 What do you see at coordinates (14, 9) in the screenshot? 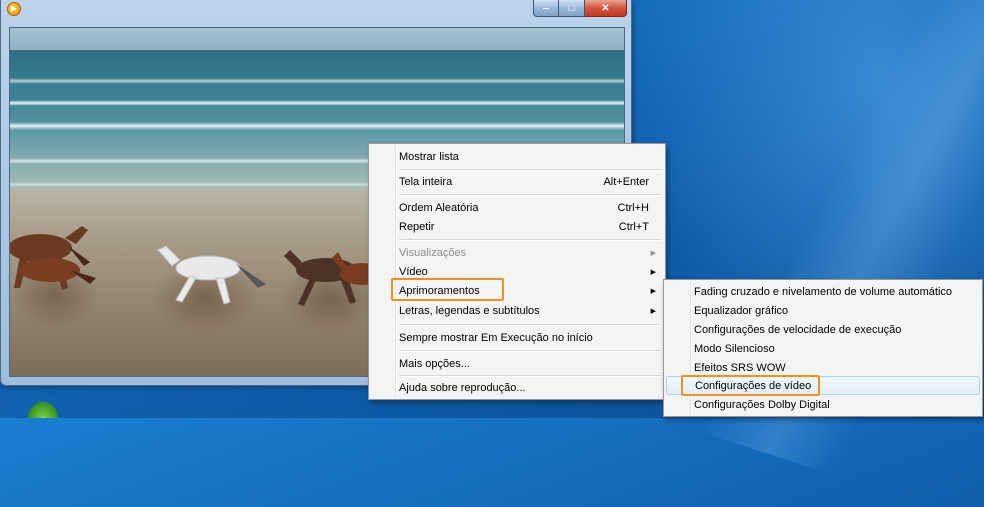
I see `media-player-icon: ▶` at bounding box center [14, 9].